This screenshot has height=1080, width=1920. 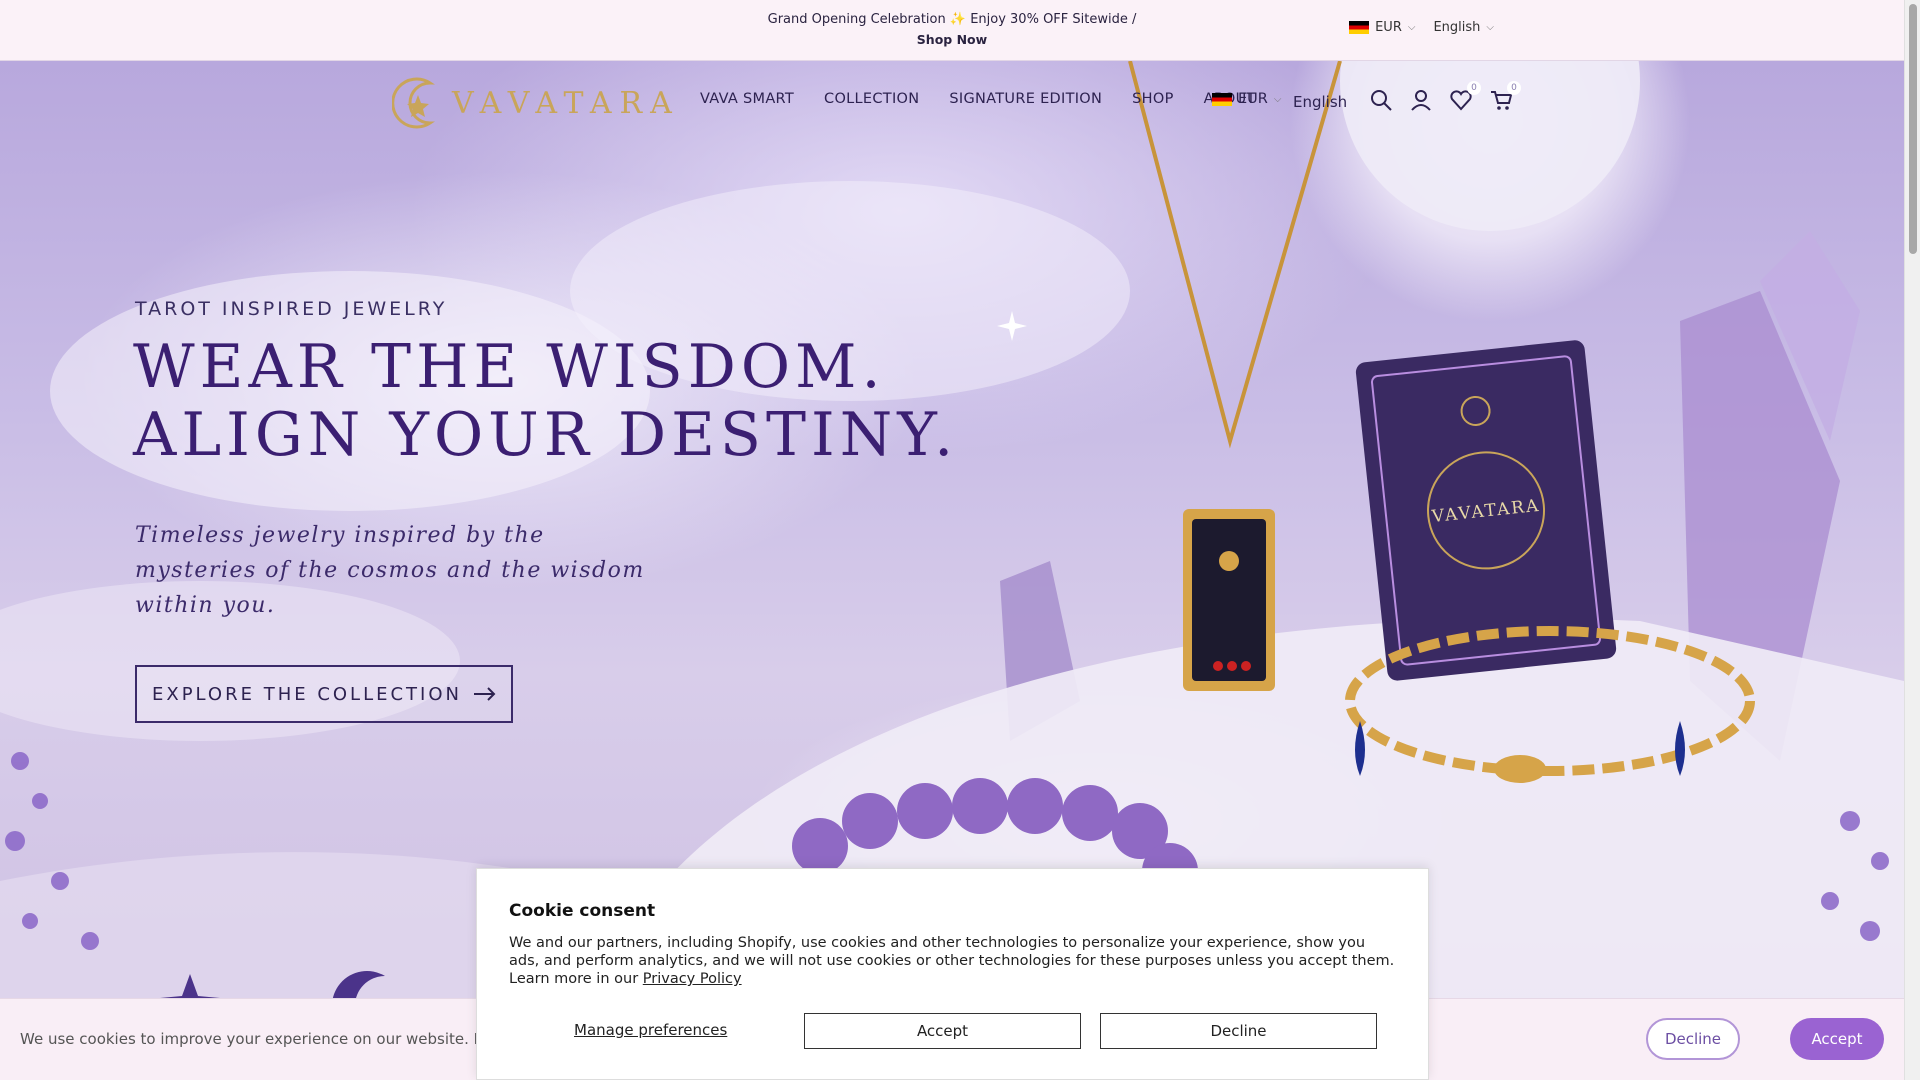 What do you see at coordinates (1421, 100) in the screenshot?
I see `account-icon` at bounding box center [1421, 100].